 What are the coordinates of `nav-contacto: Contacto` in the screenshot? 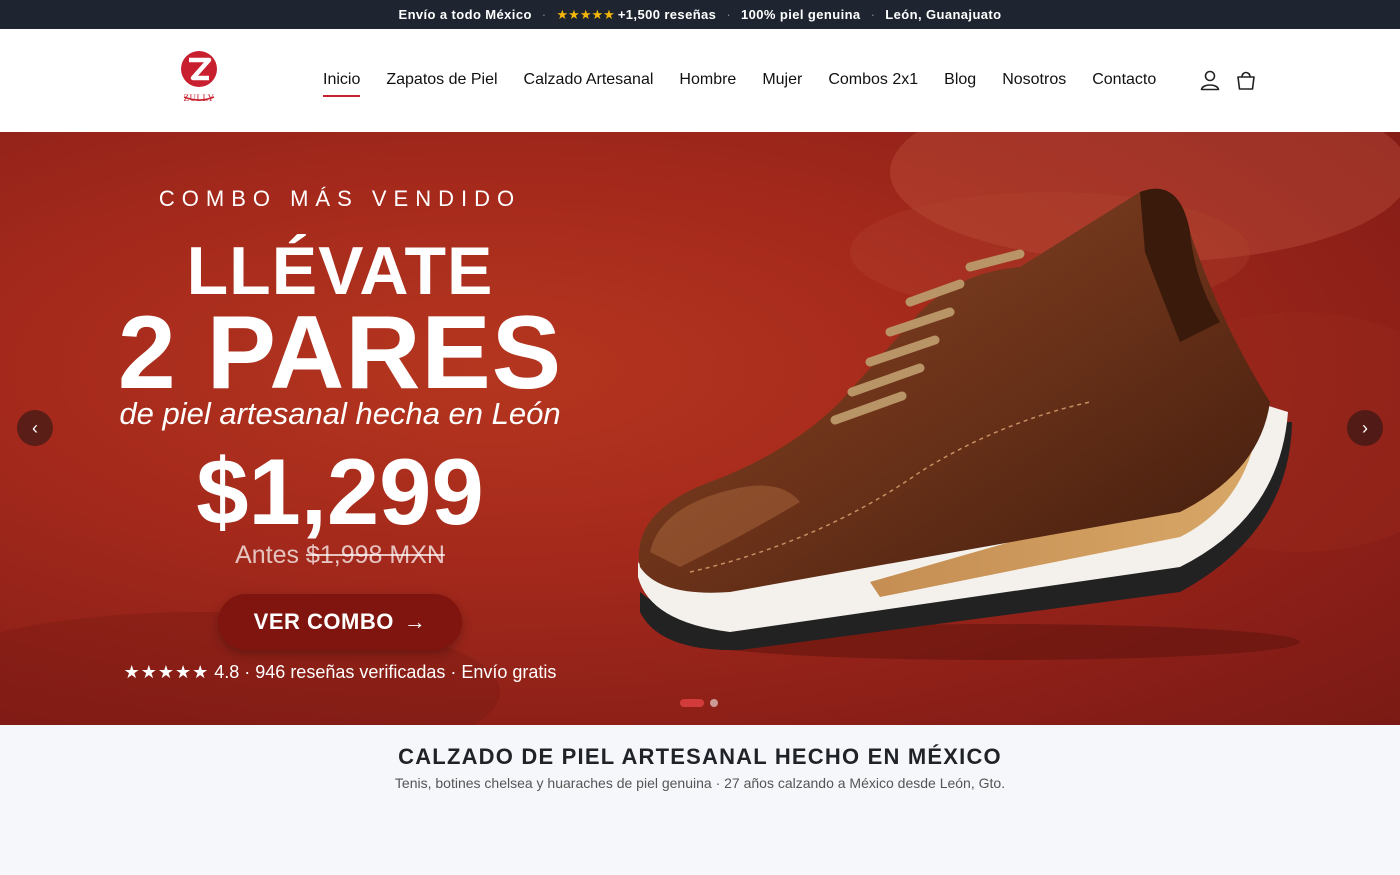 It's located at (1124, 80).